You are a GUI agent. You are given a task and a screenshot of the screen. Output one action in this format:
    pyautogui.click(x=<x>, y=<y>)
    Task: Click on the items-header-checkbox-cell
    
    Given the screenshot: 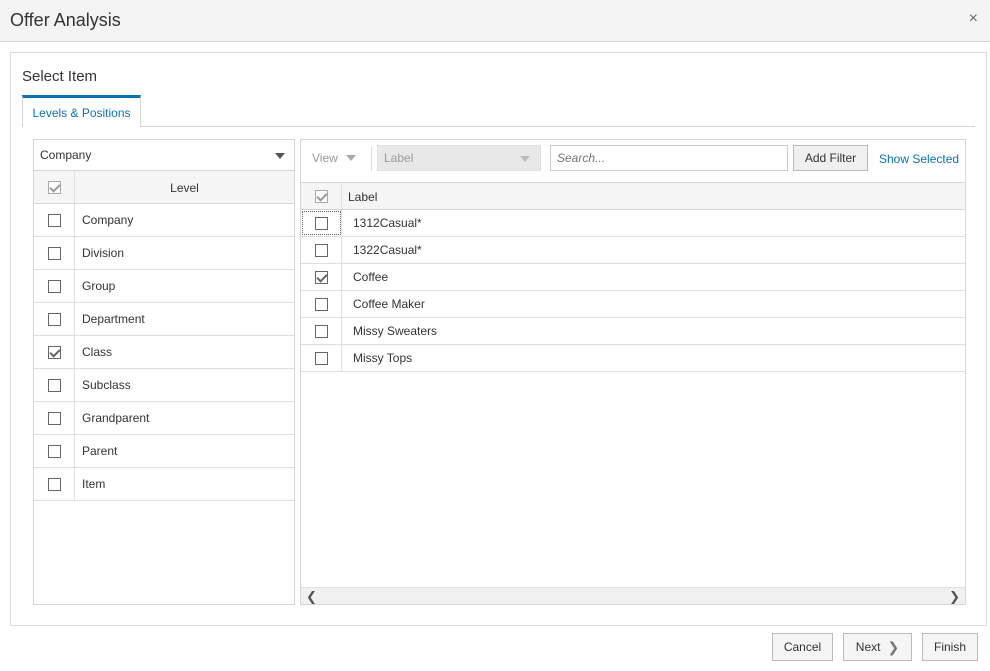 What is the action you would take?
    pyautogui.click(x=321, y=196)
    